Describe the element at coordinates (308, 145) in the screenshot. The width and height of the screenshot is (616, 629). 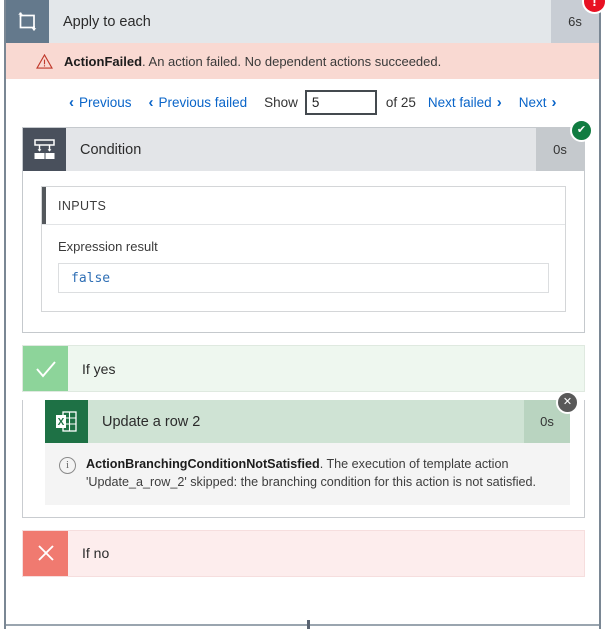
I see `condition-header: Condition 0s ✔` at that location.